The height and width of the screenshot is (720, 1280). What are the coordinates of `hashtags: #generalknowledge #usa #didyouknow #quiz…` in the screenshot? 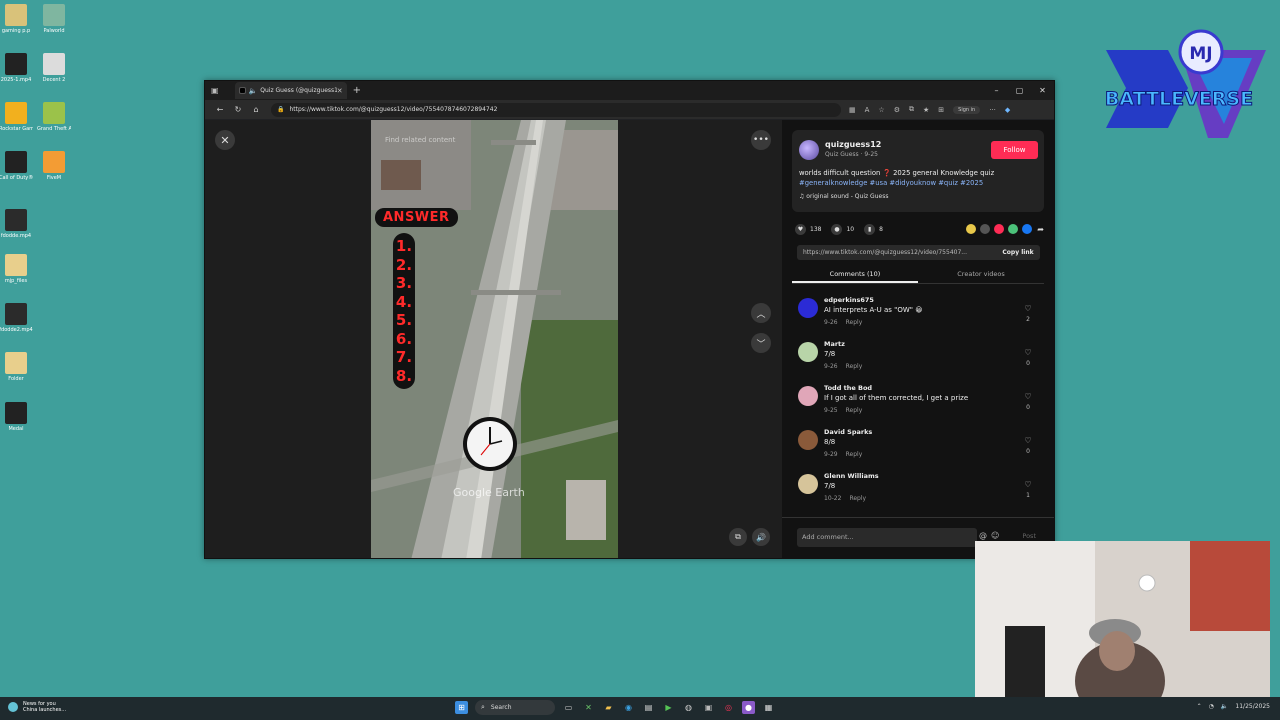 It's located at (917, 183).